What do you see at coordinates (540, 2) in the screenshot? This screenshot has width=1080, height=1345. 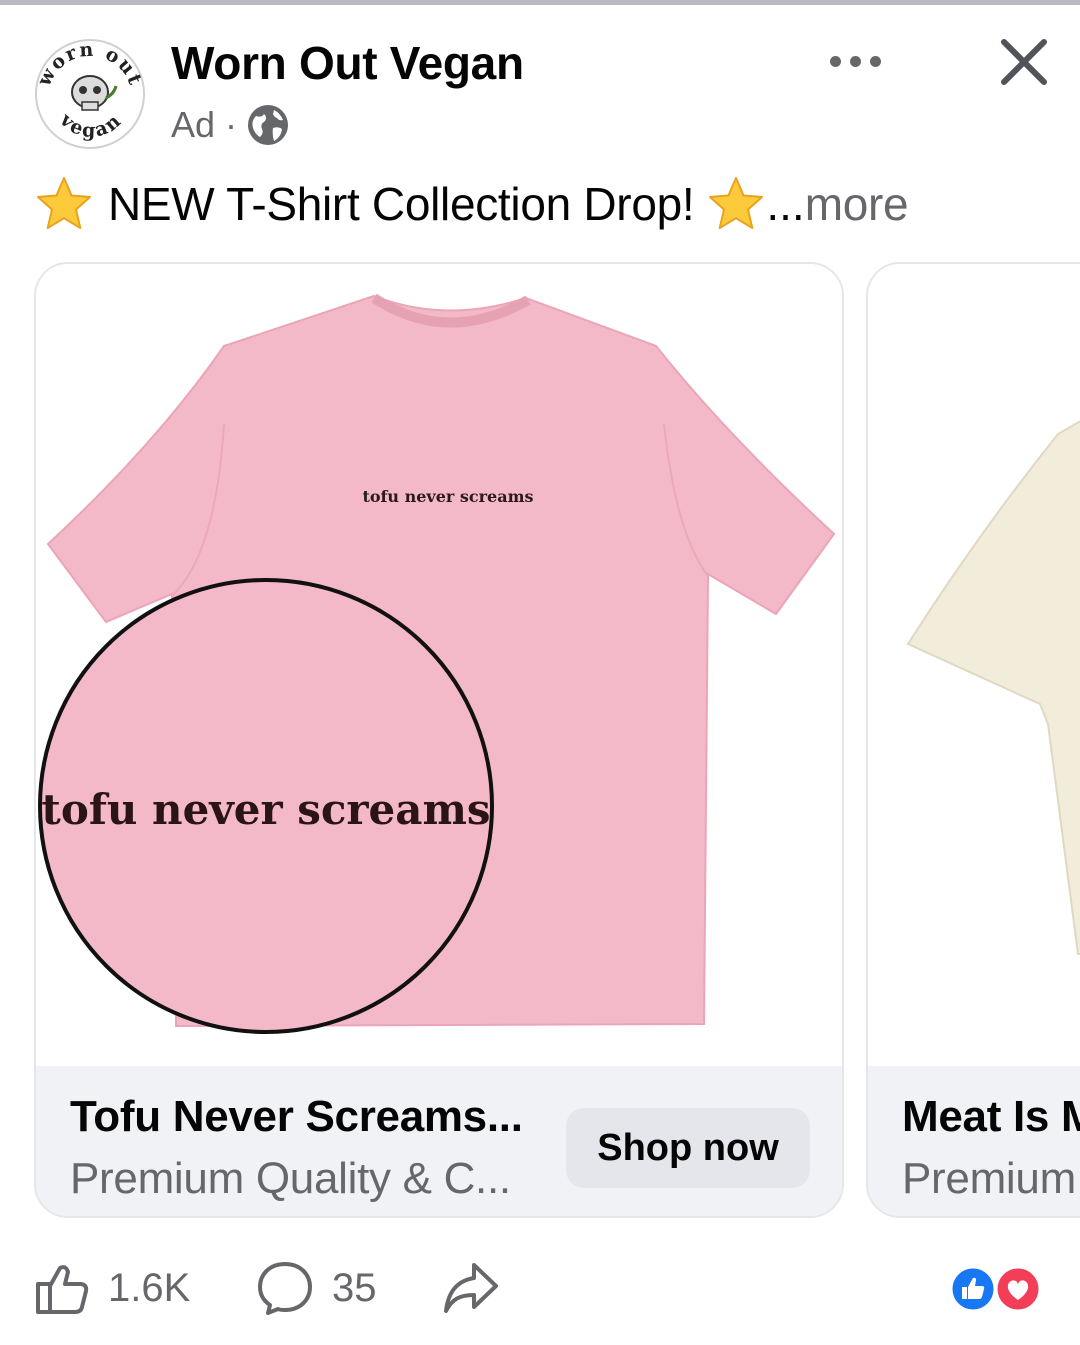 I see `top-divider` at bounding box center [540, 2].